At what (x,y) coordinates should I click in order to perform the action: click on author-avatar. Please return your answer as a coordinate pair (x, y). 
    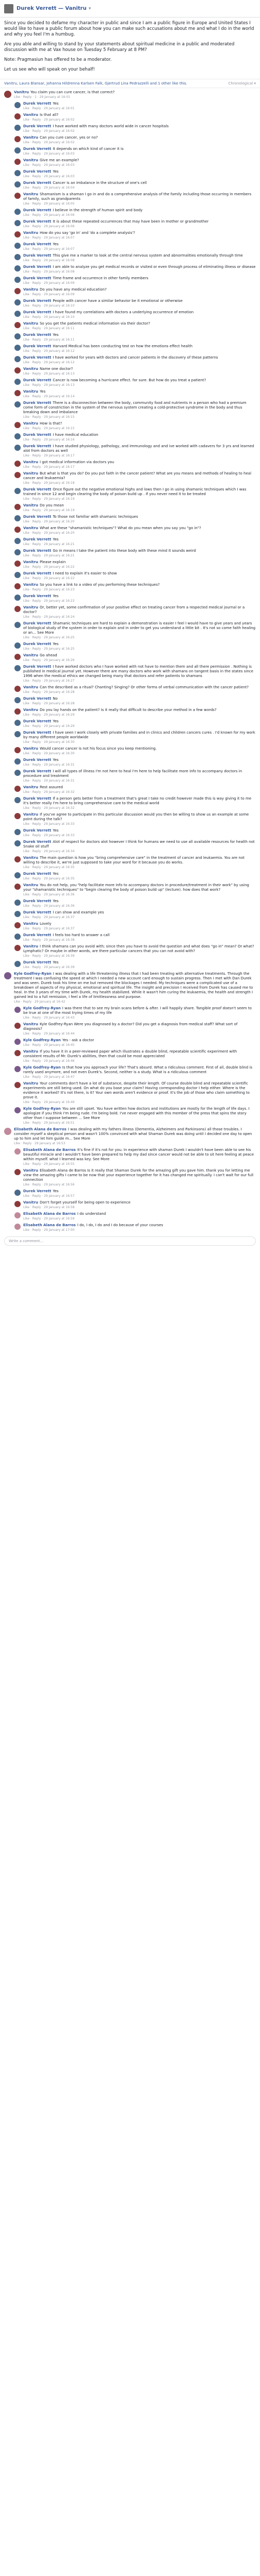
    Looking at the image, I should click on (8, 8).